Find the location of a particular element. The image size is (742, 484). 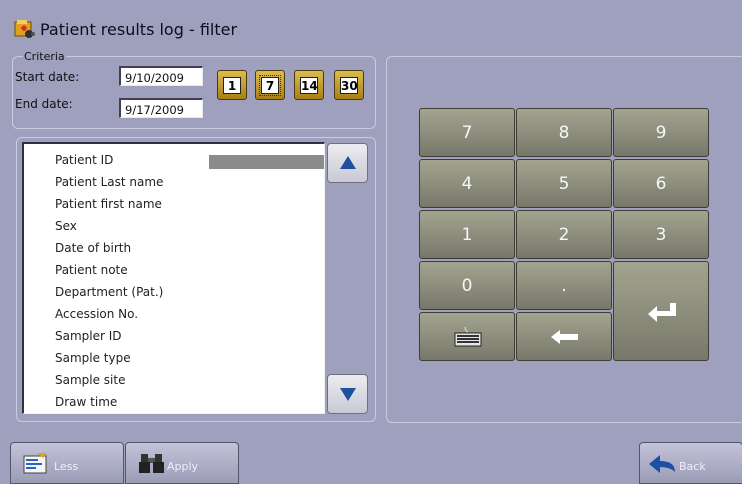

end-date-field: 9/17/2009 is located at coordinates (161, 108).